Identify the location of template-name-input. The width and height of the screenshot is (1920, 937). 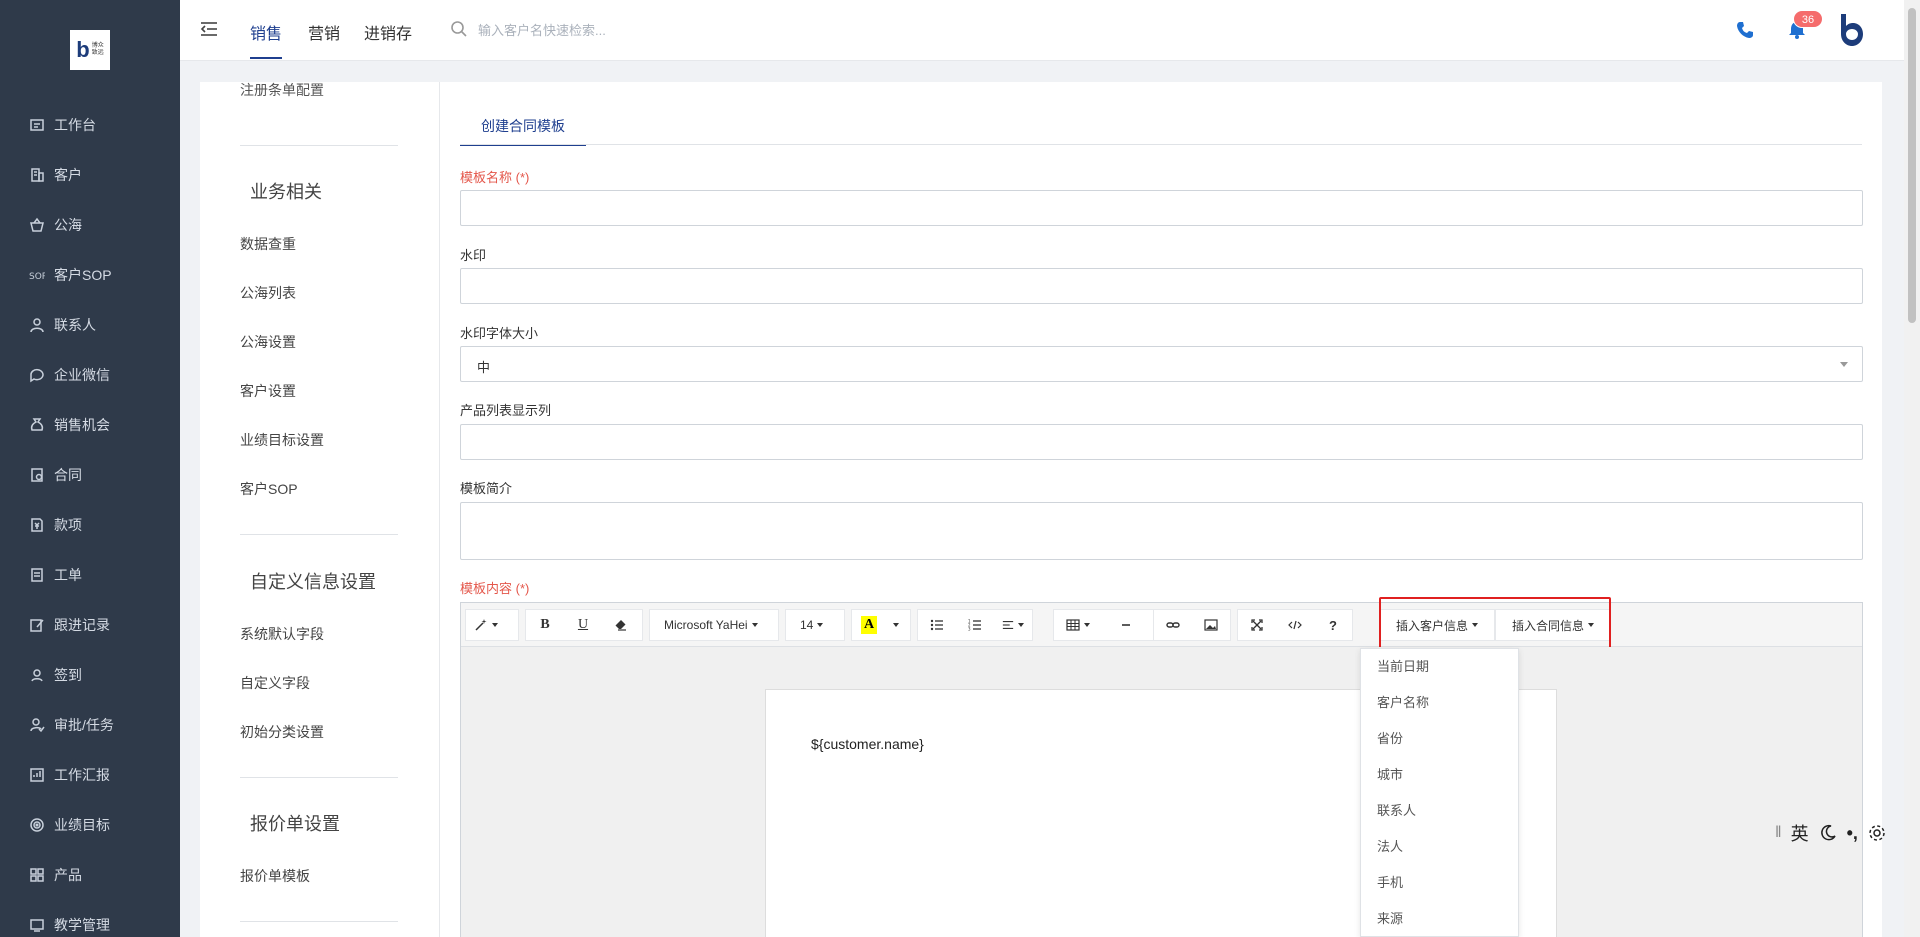
(1161, 208).